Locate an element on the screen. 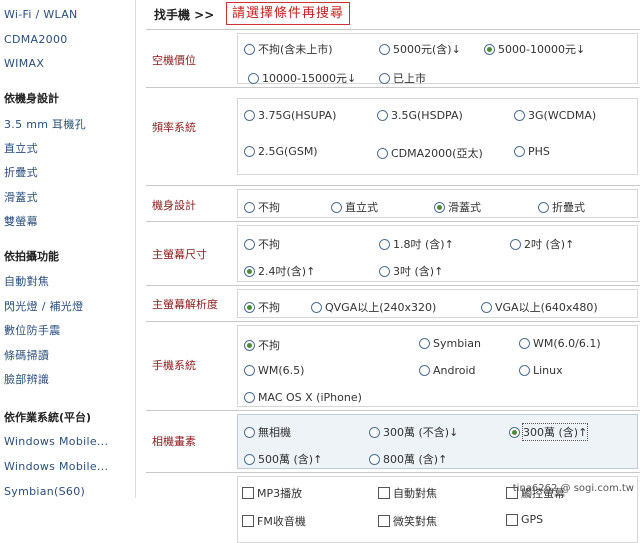 The height and width of the screenshot is (543, 640). radio-resolution-any: 不拘 is located at coordinates (262, 307).